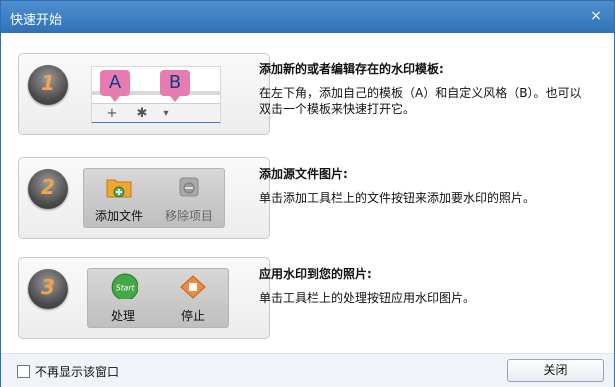 The image size is (615, 387). Describe the element at coordinates (555, 370) in the screenshot. I see `close-button: 关闭` at that location.